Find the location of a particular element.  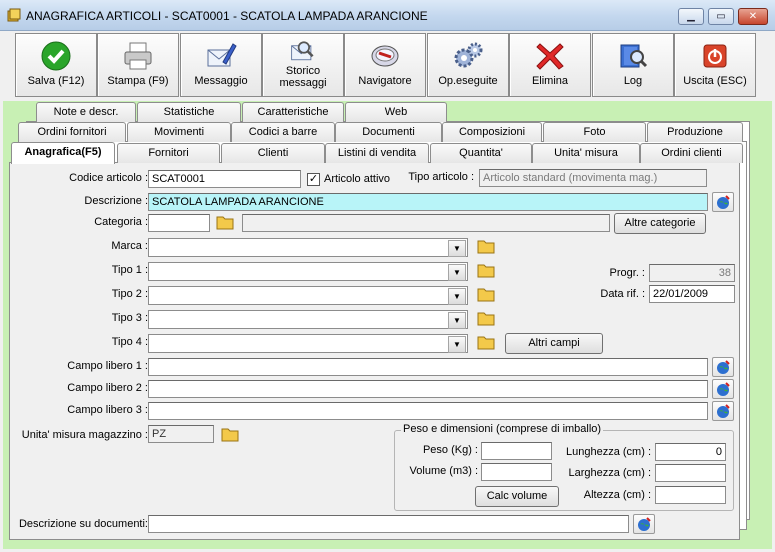

type2-select: ▼ is located at coordinates (308, 295).